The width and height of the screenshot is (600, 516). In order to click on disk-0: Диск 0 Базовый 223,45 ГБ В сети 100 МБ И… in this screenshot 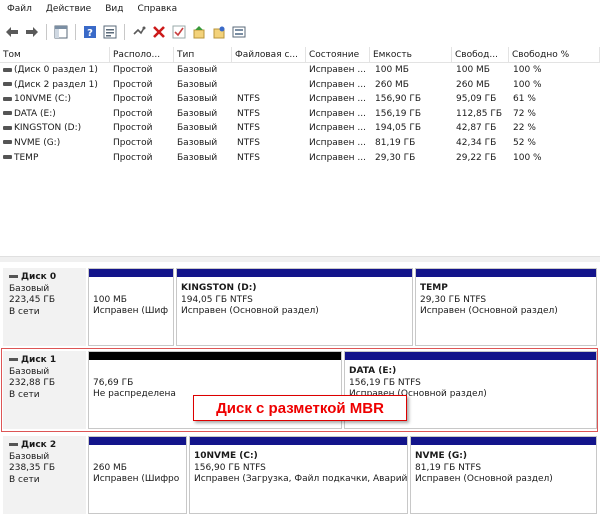, I will do `click(300, 307)`.